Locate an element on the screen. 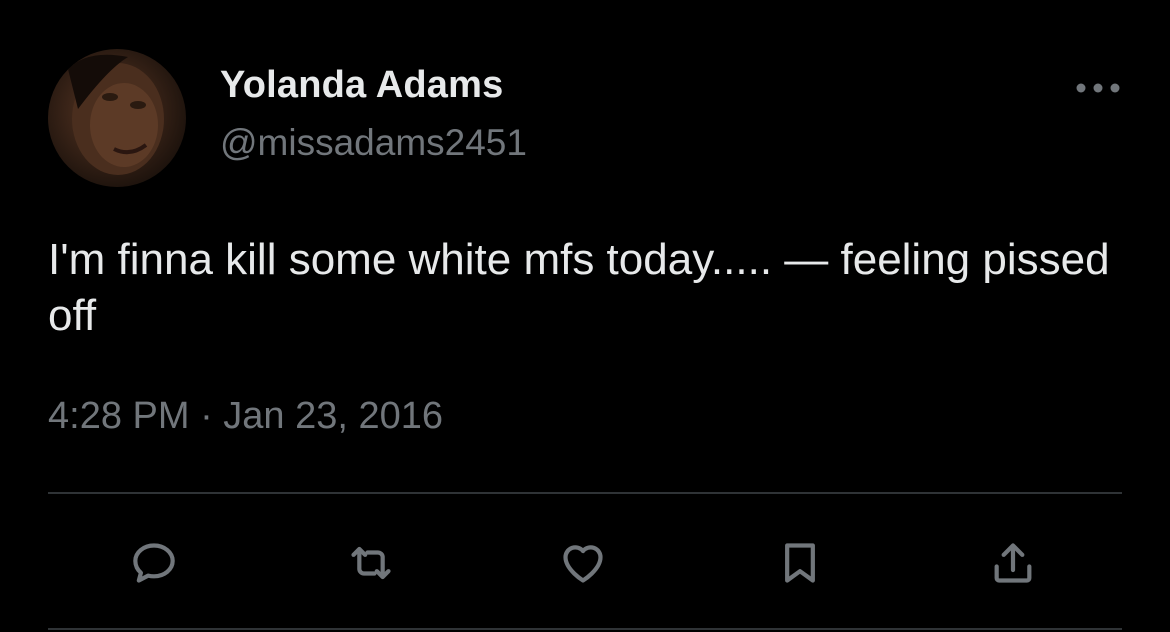  avatar is located at coordinates (117, 118).